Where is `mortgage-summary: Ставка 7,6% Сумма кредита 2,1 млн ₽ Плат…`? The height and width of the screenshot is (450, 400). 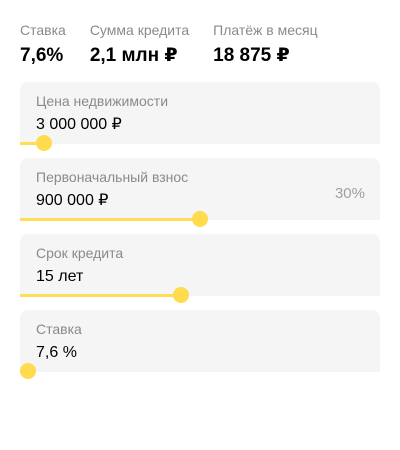 mortgage-summary: Ставка 7,6% Сумма кредита 2,1 млн ₽ Плат… is located at coordinates (181, 46).